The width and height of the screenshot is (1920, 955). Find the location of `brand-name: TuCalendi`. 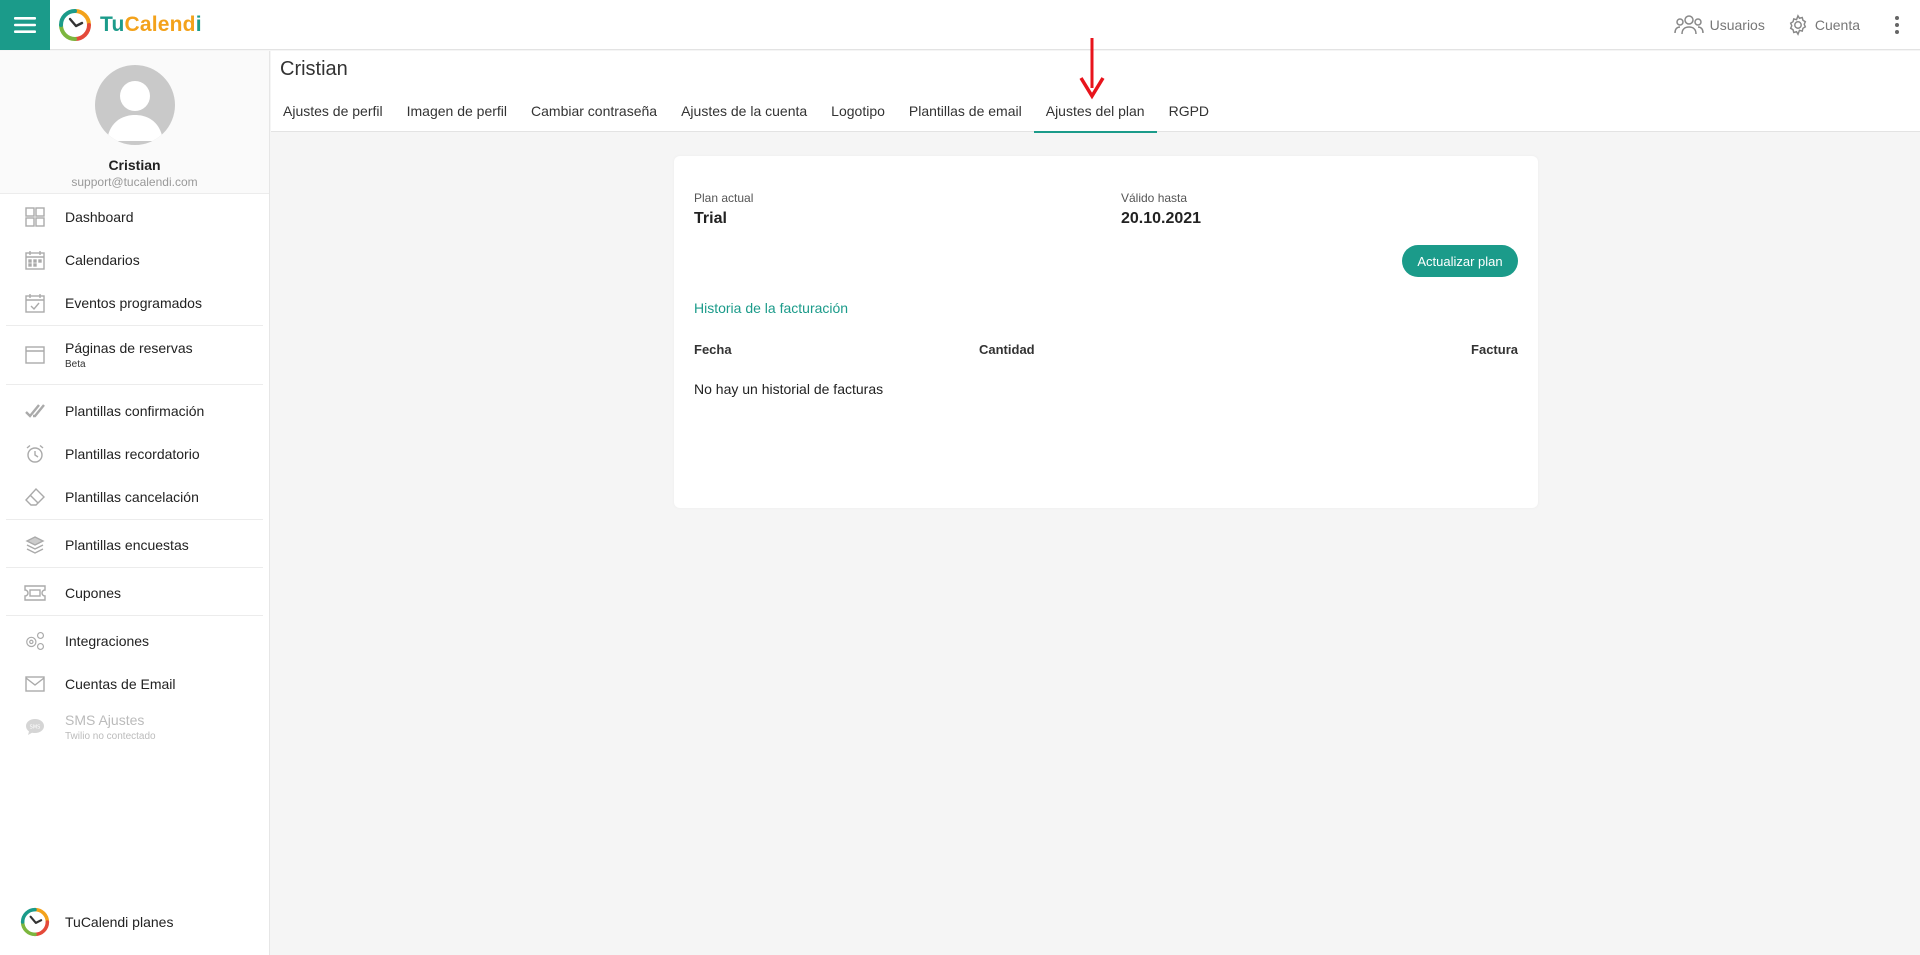

brand-name: TuCalendi is located at coordinates (151, 24).